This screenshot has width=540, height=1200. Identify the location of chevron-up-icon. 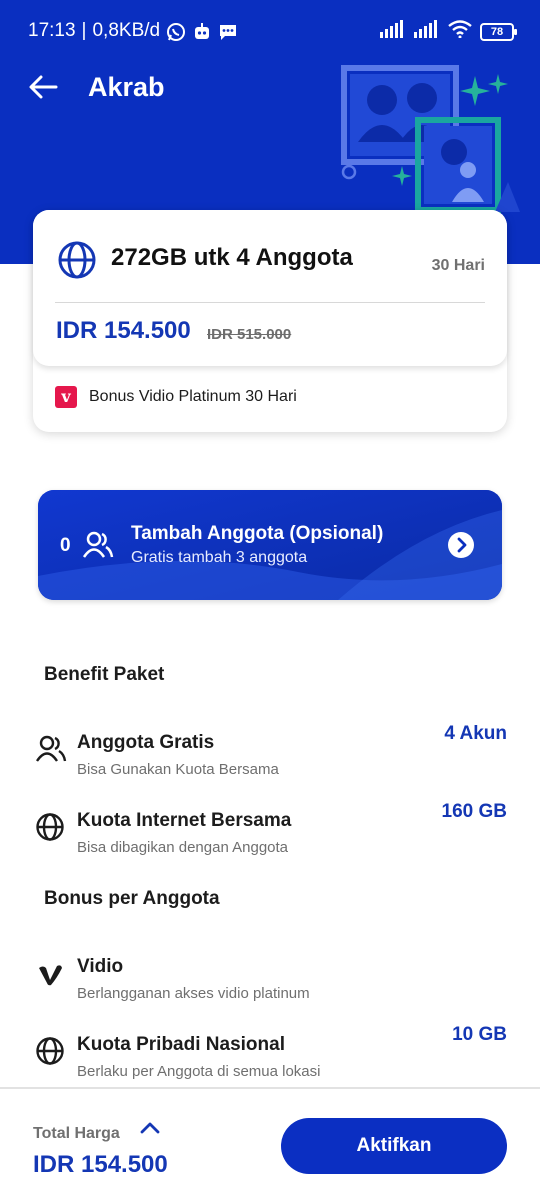
(150, 1128).